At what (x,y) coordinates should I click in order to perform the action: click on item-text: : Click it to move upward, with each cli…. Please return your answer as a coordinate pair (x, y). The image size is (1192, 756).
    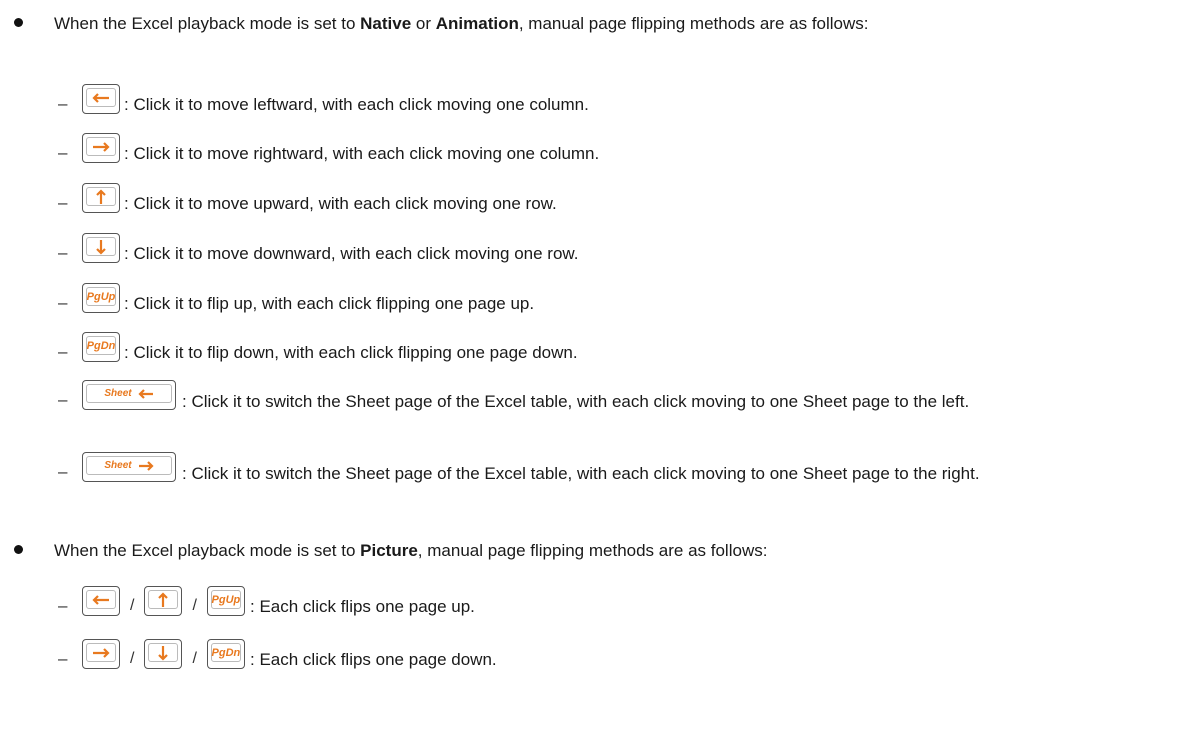
    Looking at the image, I should click on (340, 203).